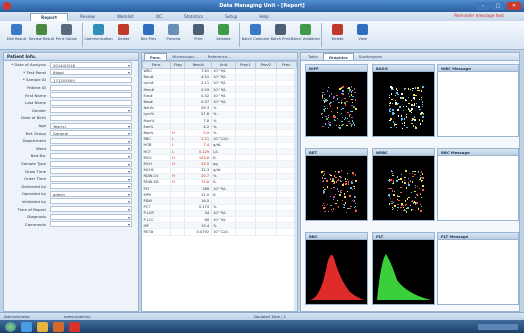 This screenshot has width=524, height=333. What do you see at coordinates (16, 35) in the screenshot?
I see `ribbon-button-edit-result: Edit Result` at bounding box center [16, 35].